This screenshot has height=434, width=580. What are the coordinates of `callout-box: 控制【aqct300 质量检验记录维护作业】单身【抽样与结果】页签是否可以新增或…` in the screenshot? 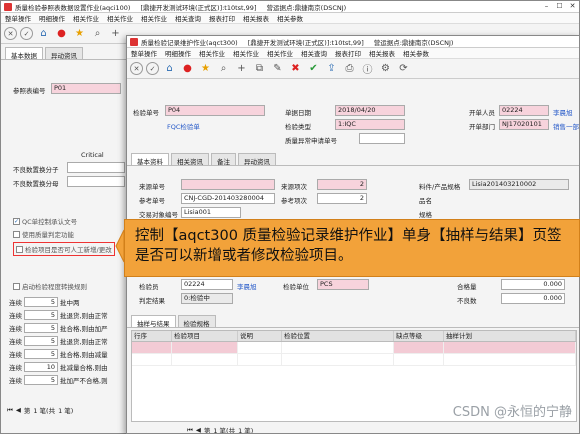 It's located at (352, 248).